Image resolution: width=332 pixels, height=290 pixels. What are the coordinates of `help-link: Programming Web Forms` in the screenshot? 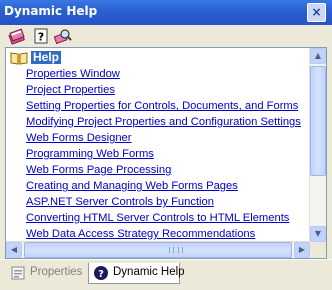 It's located at (90, 154).